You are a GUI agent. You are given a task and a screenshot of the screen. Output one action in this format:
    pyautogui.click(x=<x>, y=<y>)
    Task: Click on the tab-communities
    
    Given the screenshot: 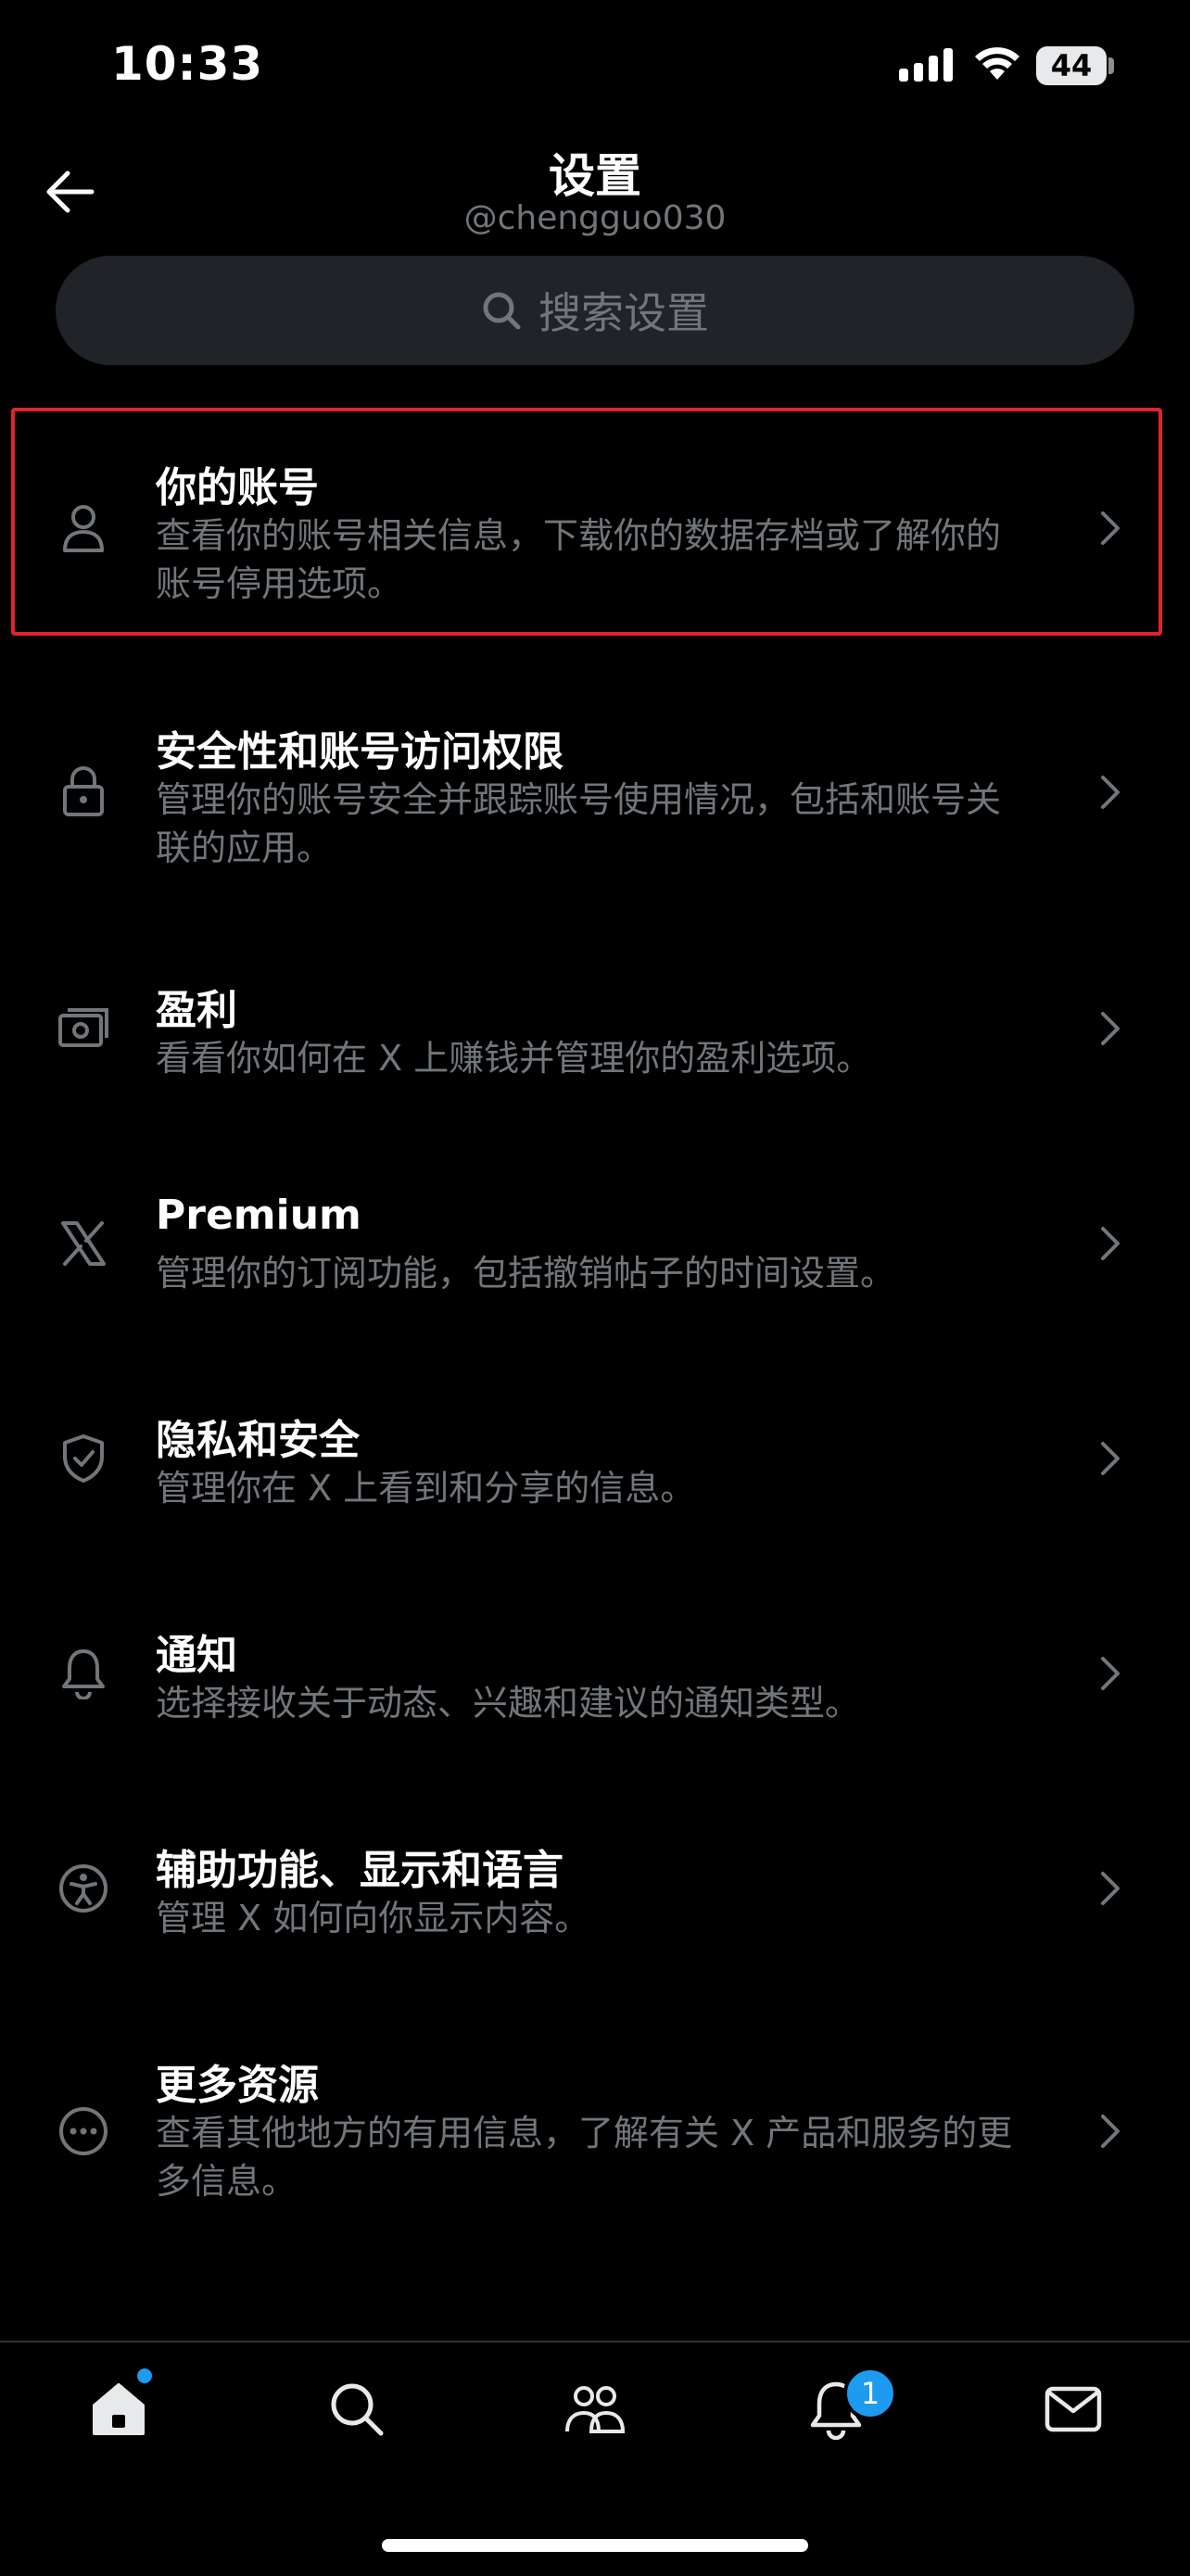 What is the action you would take?
    pyautogui.click(x=595, y=2409)
    